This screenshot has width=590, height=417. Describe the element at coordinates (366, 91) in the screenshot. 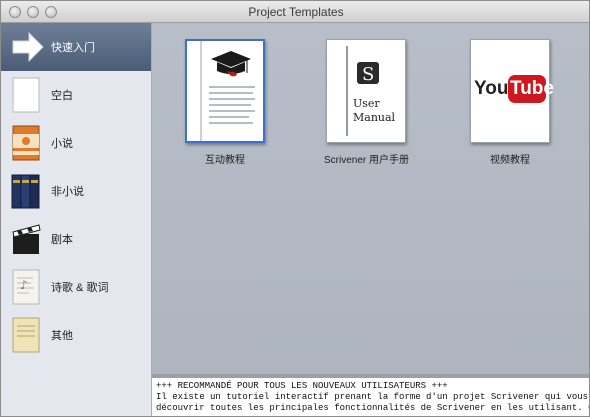

I see `user-manual-icon: S User Manual` at that location.